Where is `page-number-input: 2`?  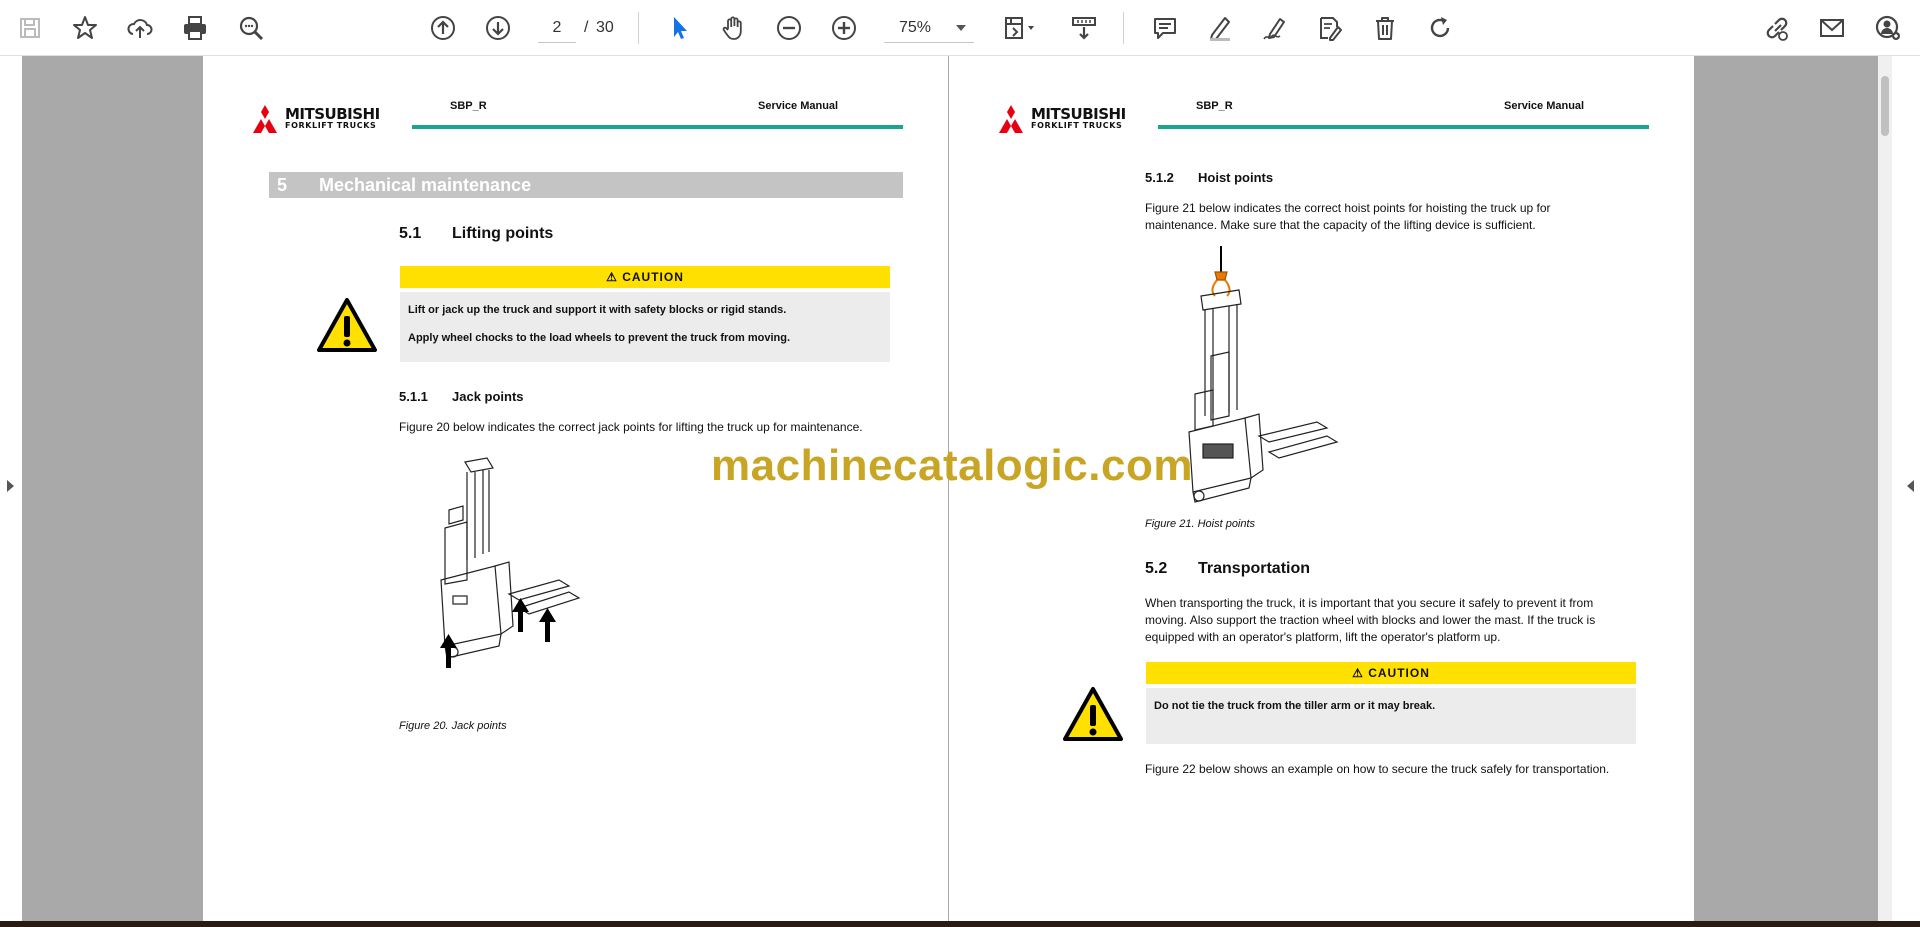
page-number-input: 2 is located at coordinates (557, 28).